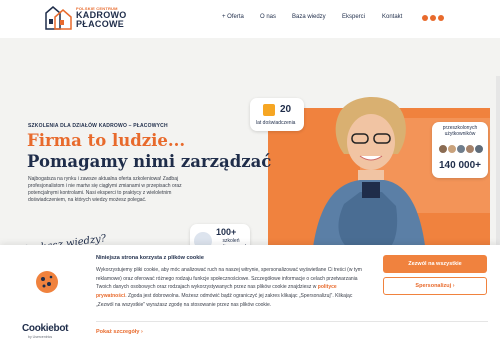 The width and height of the screenshot is (500, 348). Describe the element at coordinates (460, 165) in the screenshot. I see `badge-users-value: 140 000+` at that location.